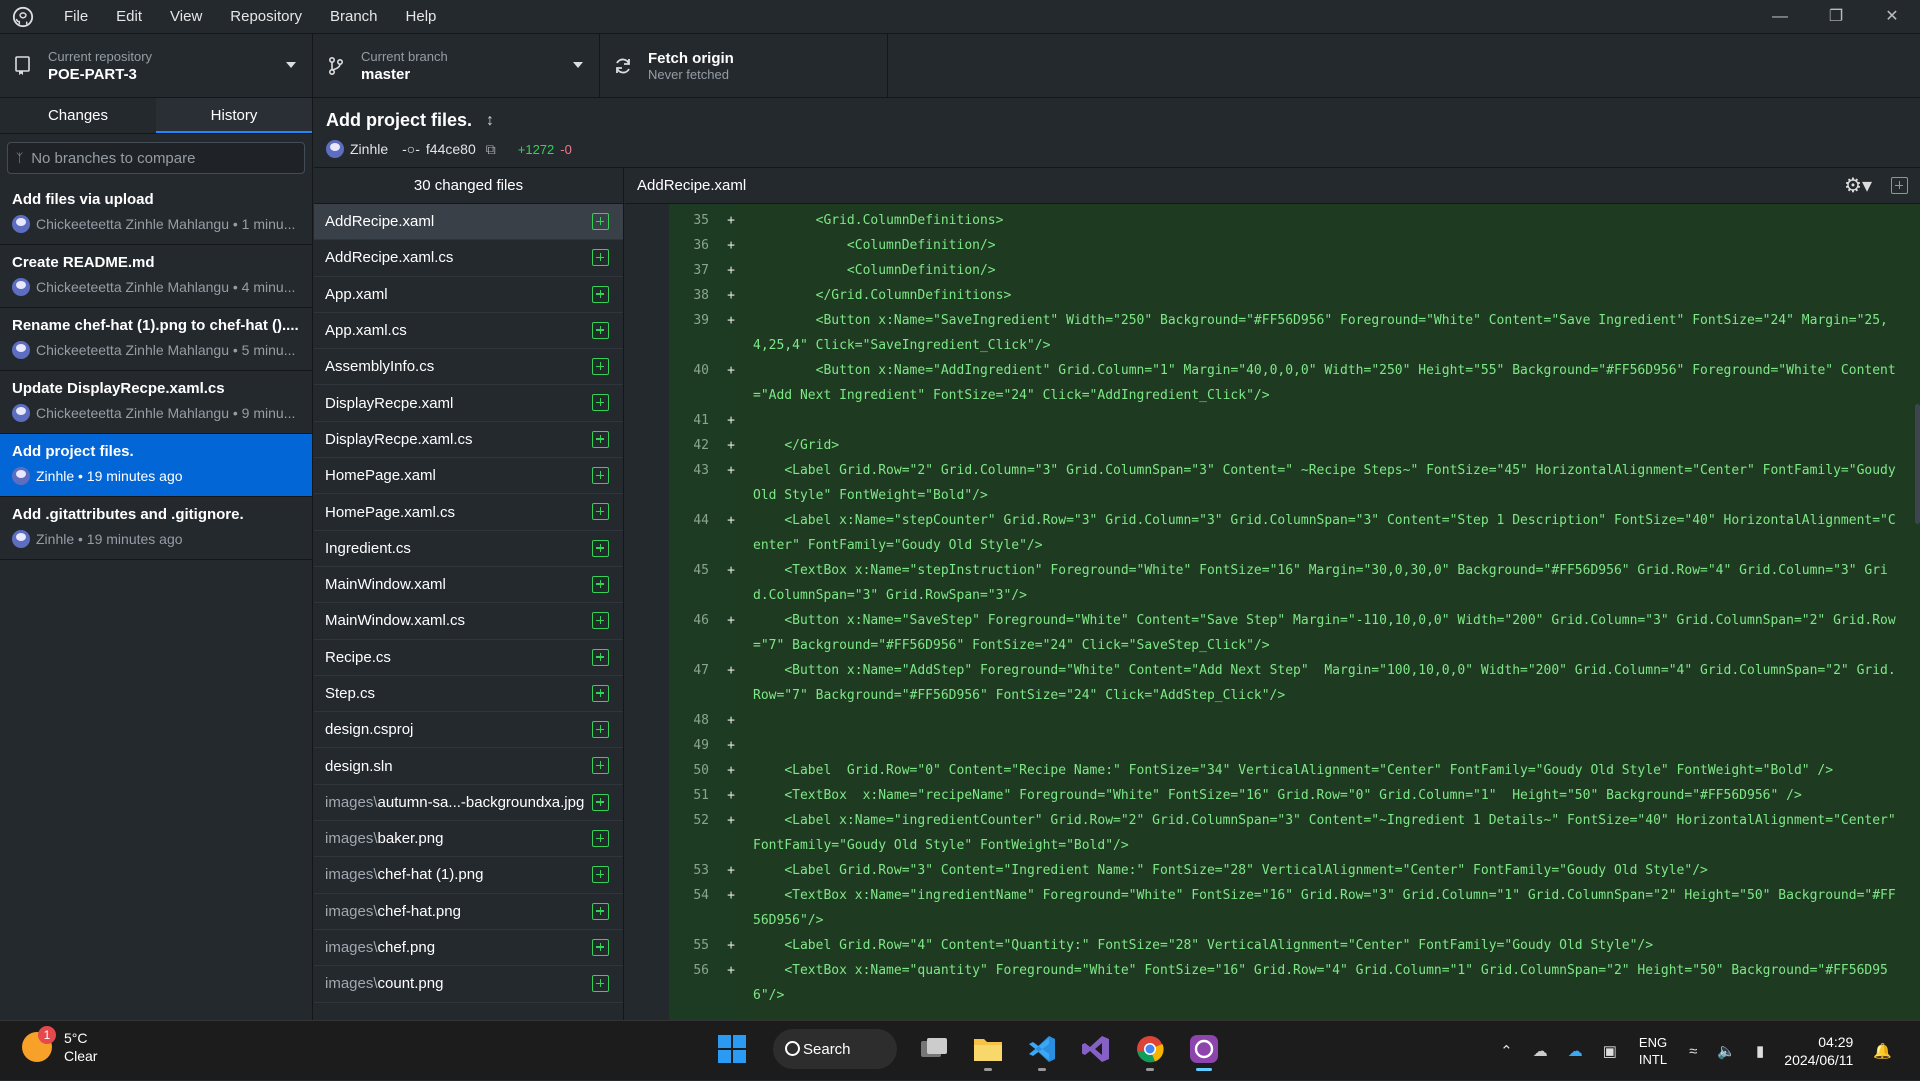 The width and height of the screenshot is (1920, 1081). I want to click on line-number: 54, so click(701, 895).